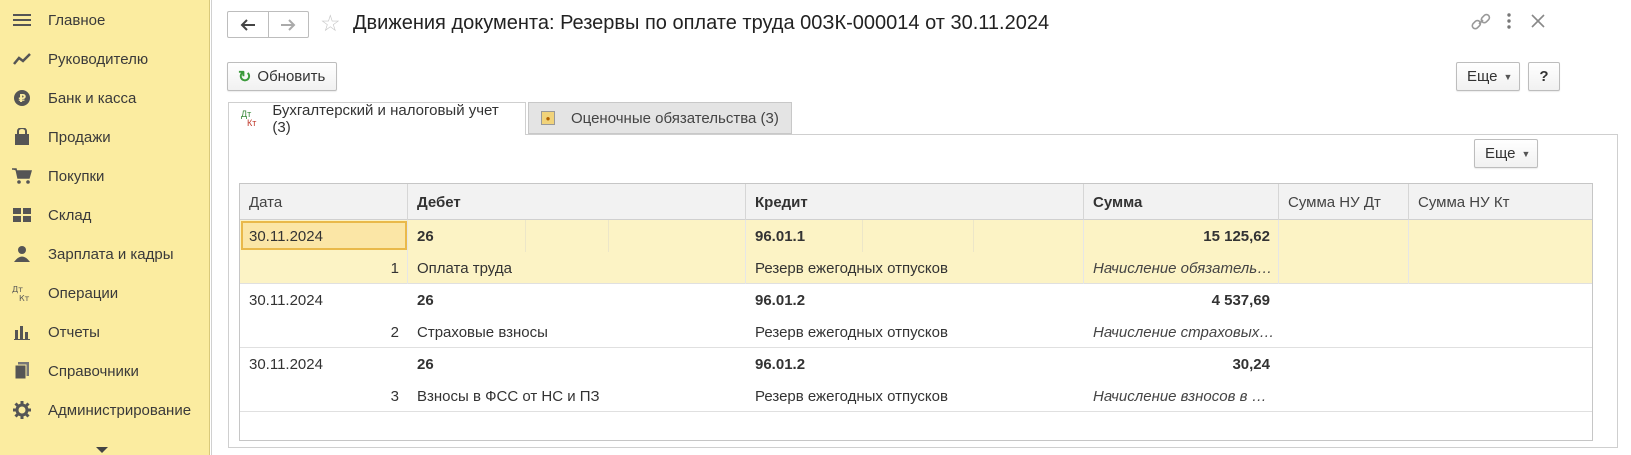  Describe the element at coordinates (245, 77) in the screenshot. I see `refresh-icon: ↻` at that location.